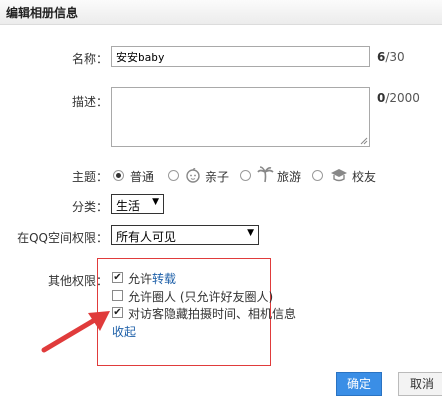  Describe the element at coordinates (62, 238) in the screenshot. I see `perm-label: 在QQ空间权限：` at that location.